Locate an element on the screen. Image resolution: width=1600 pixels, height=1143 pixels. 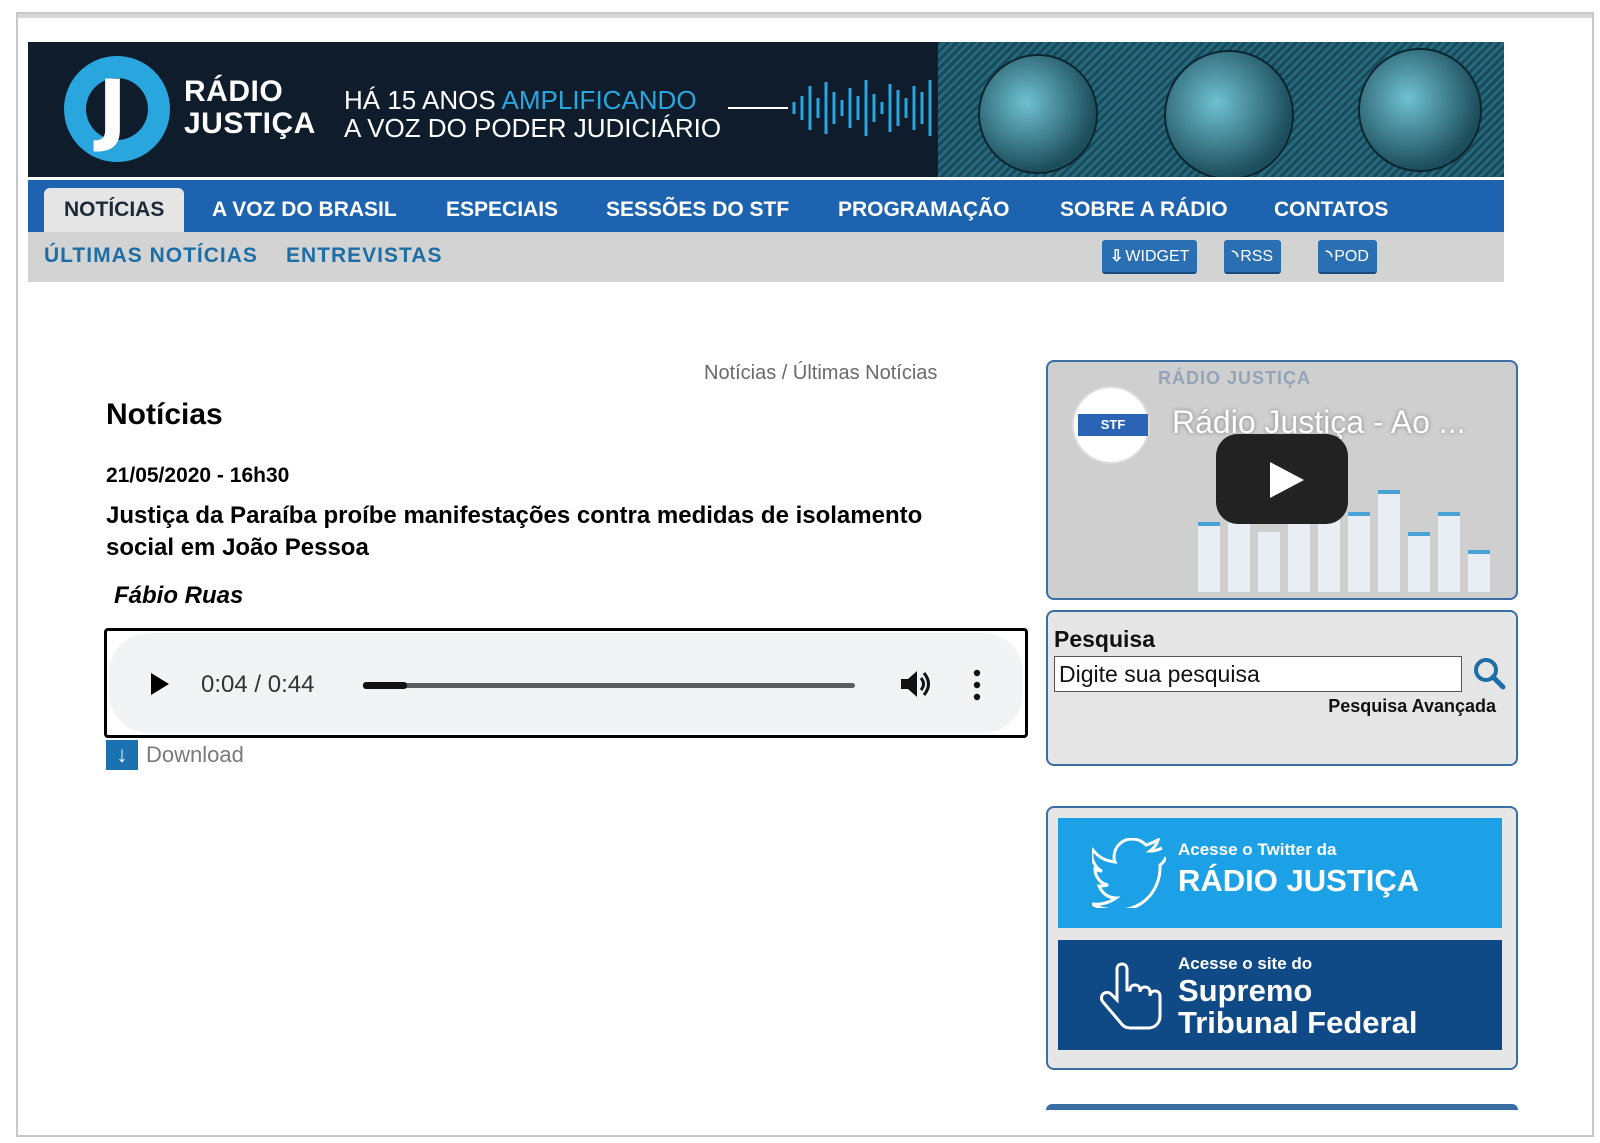
audio-progress is located at coordinates (385, 685).